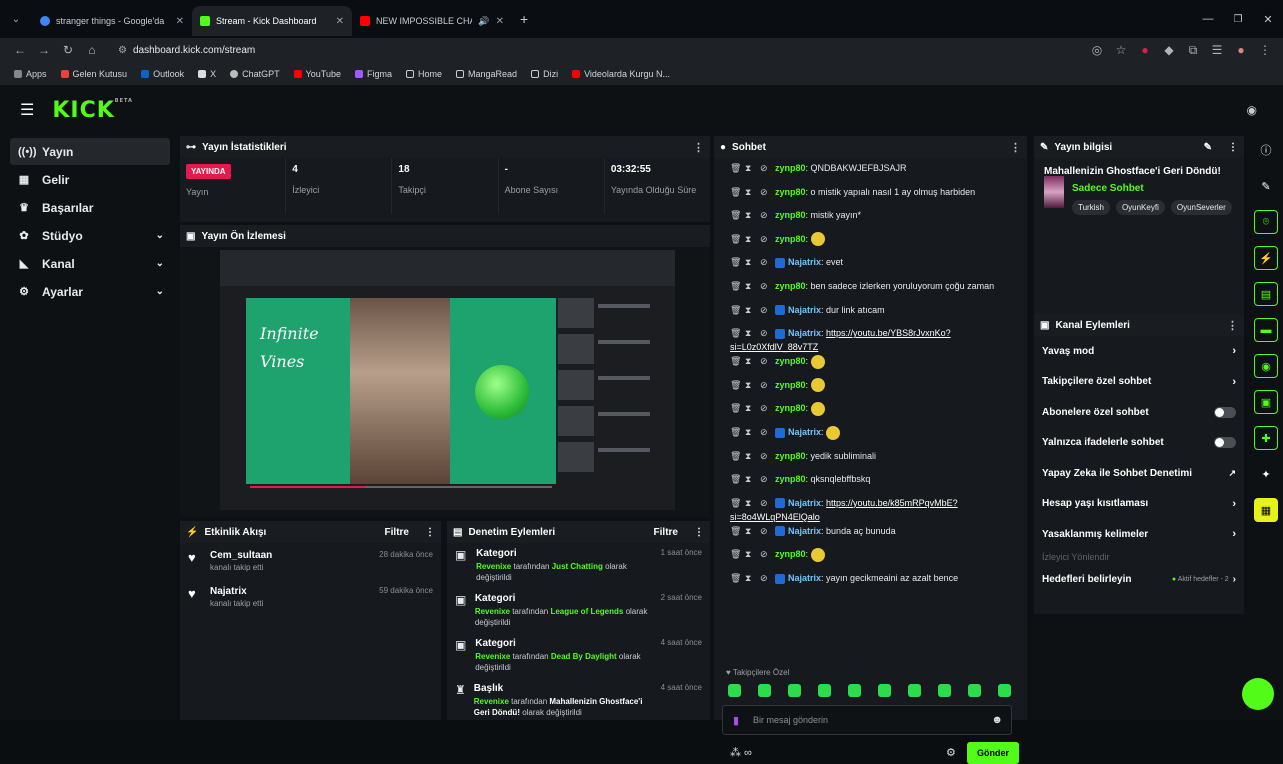 The image size is (1283, 764). Describe the element at coordinates (1266, 186) in the screenshot. I see `edit-icon: ✎` at that location.